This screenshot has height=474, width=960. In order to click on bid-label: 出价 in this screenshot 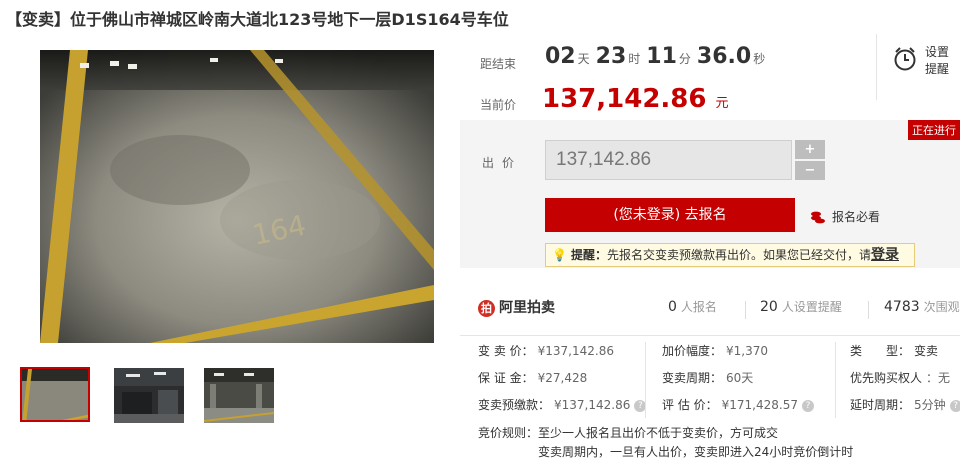, I will do `click(502, 163)`.